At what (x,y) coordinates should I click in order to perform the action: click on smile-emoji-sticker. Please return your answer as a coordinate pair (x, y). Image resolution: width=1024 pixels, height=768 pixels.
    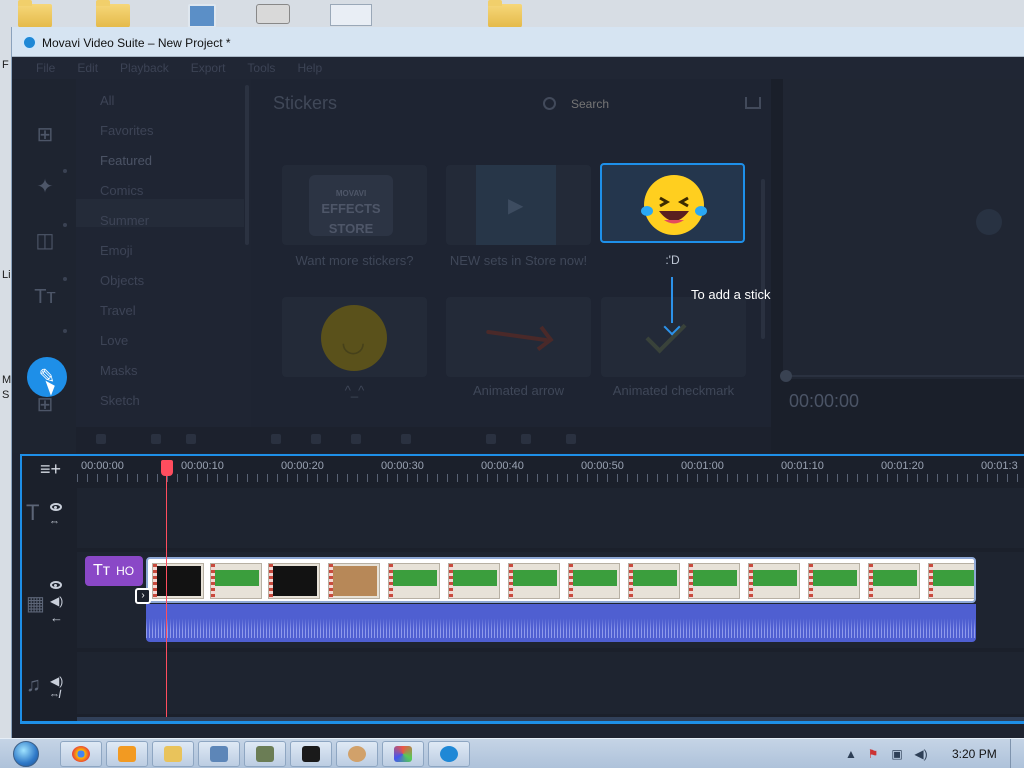
    Looking at the image, I should click on (354, 337).